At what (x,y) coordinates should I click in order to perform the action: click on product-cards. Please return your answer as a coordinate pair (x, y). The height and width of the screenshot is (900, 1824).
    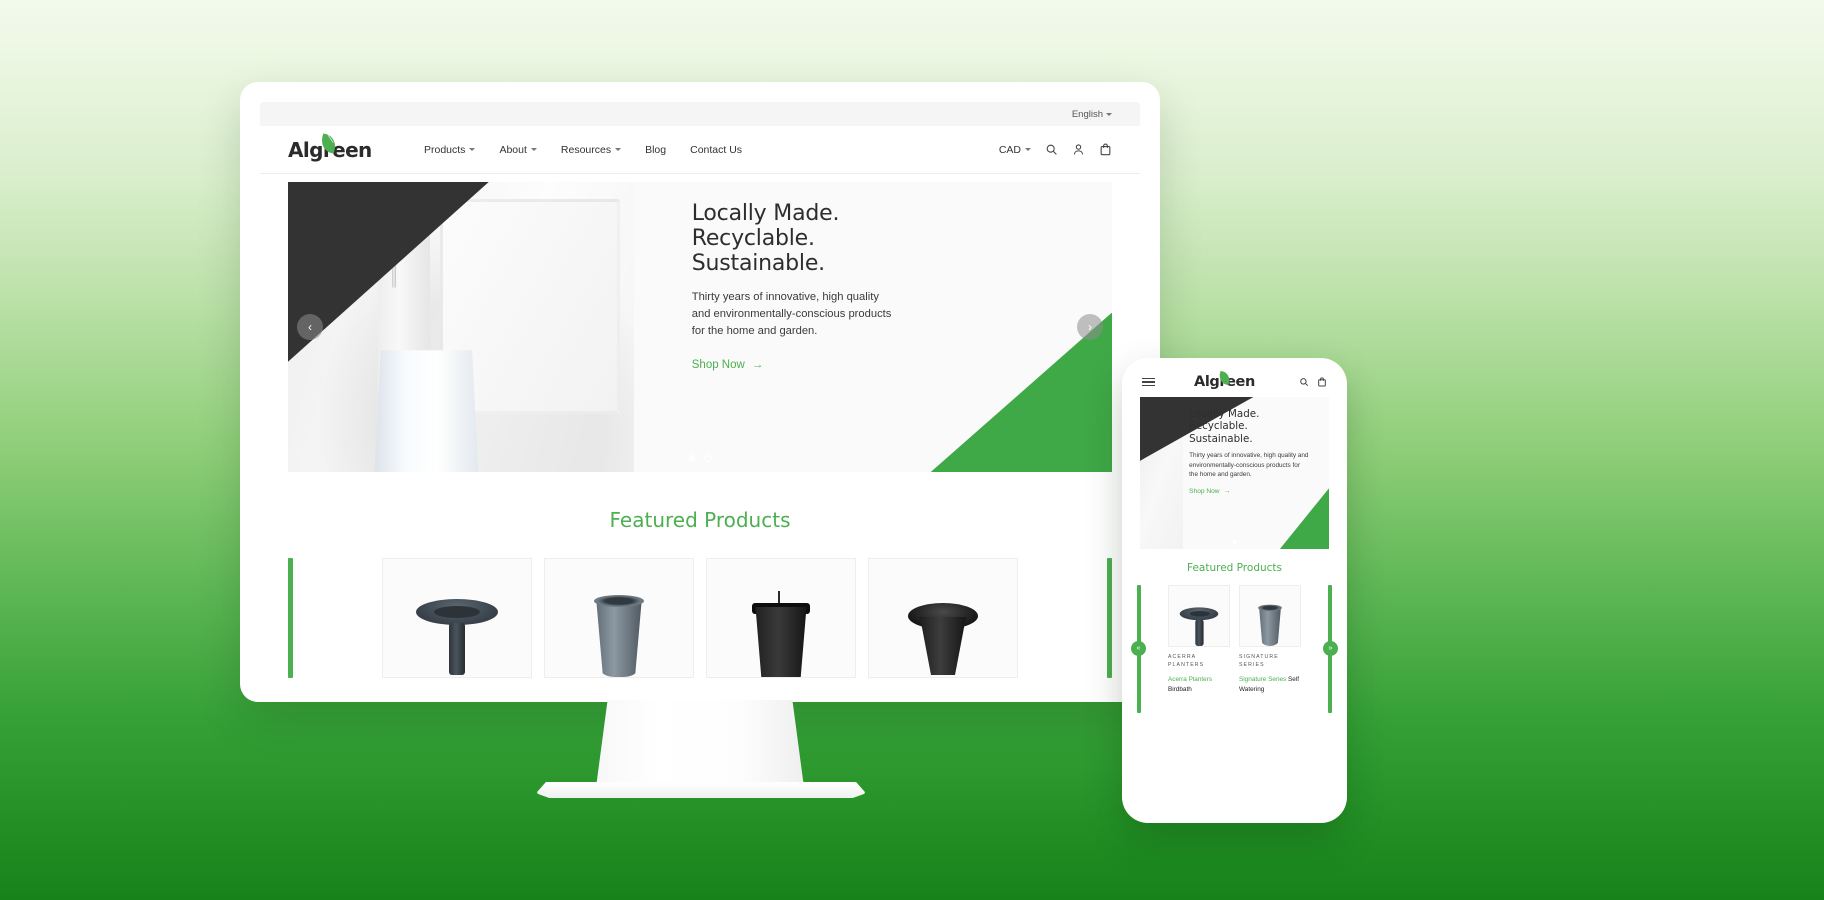
    Looking at the image, I should click on (700, 618).